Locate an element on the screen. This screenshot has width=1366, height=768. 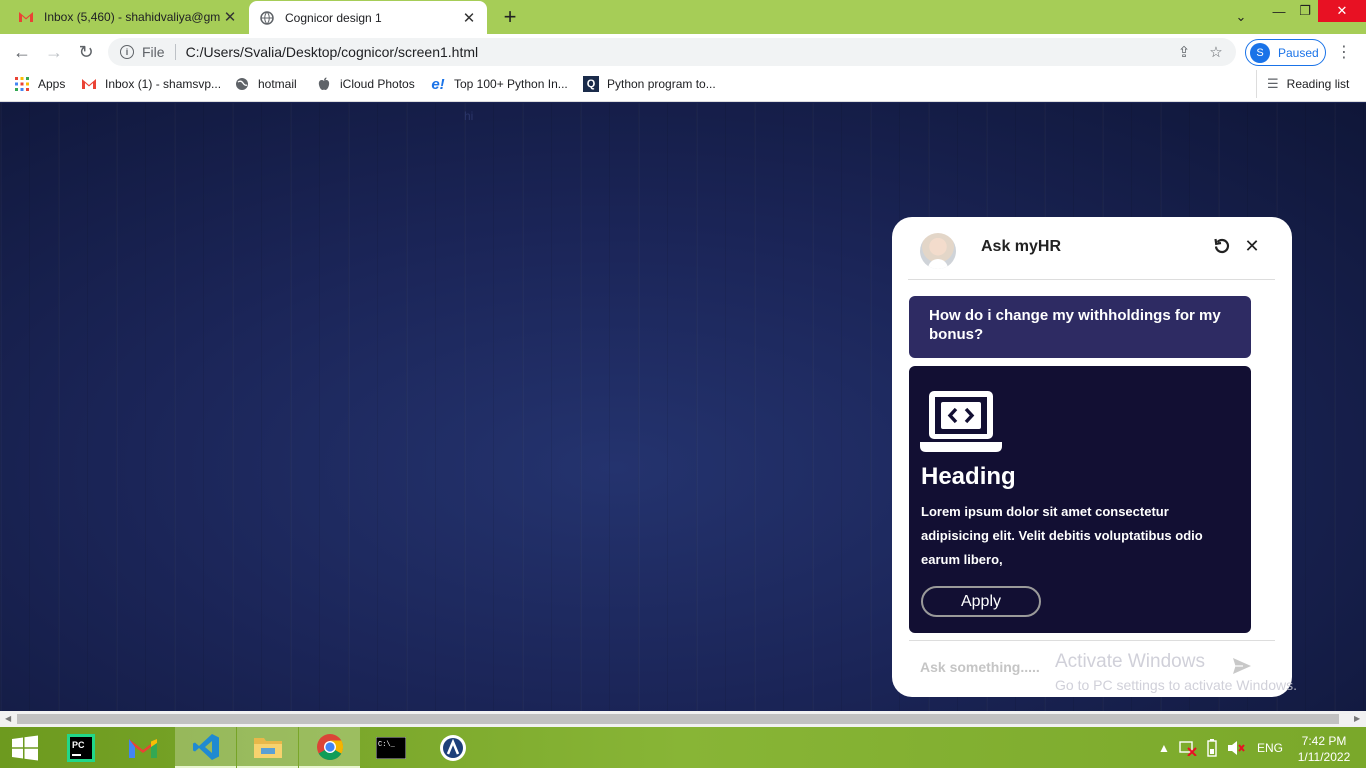
avatar is located at coordinates (938, 251).